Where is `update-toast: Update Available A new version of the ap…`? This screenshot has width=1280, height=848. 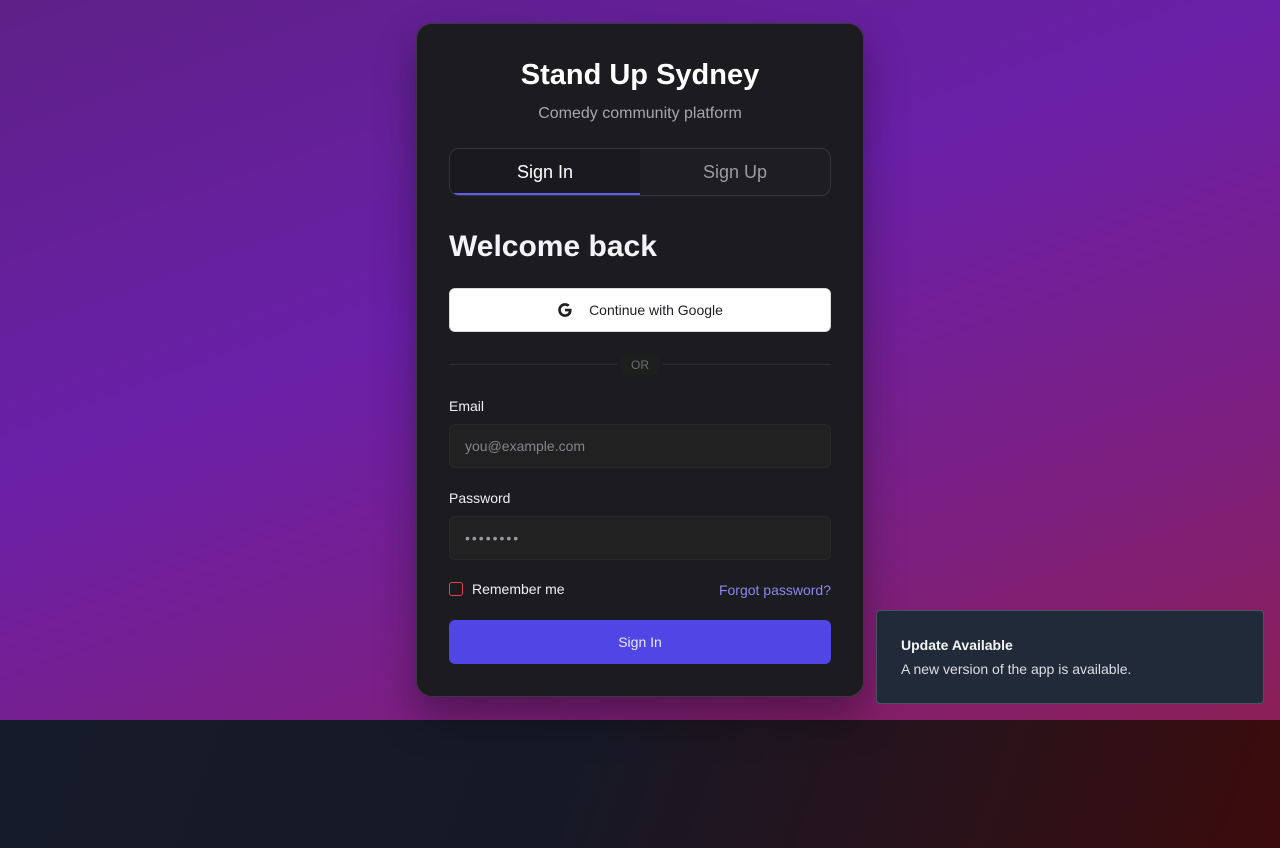
update-toast: Update Available A new version of the ap… is located at coordinates (1070, 657).